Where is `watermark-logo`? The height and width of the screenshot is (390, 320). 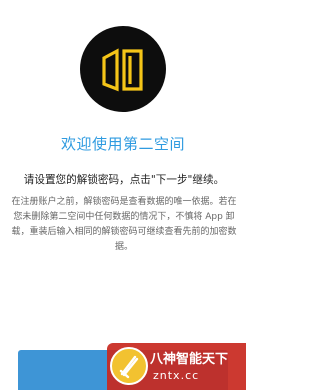 watermark-logo is located at coordinates (129, 366).